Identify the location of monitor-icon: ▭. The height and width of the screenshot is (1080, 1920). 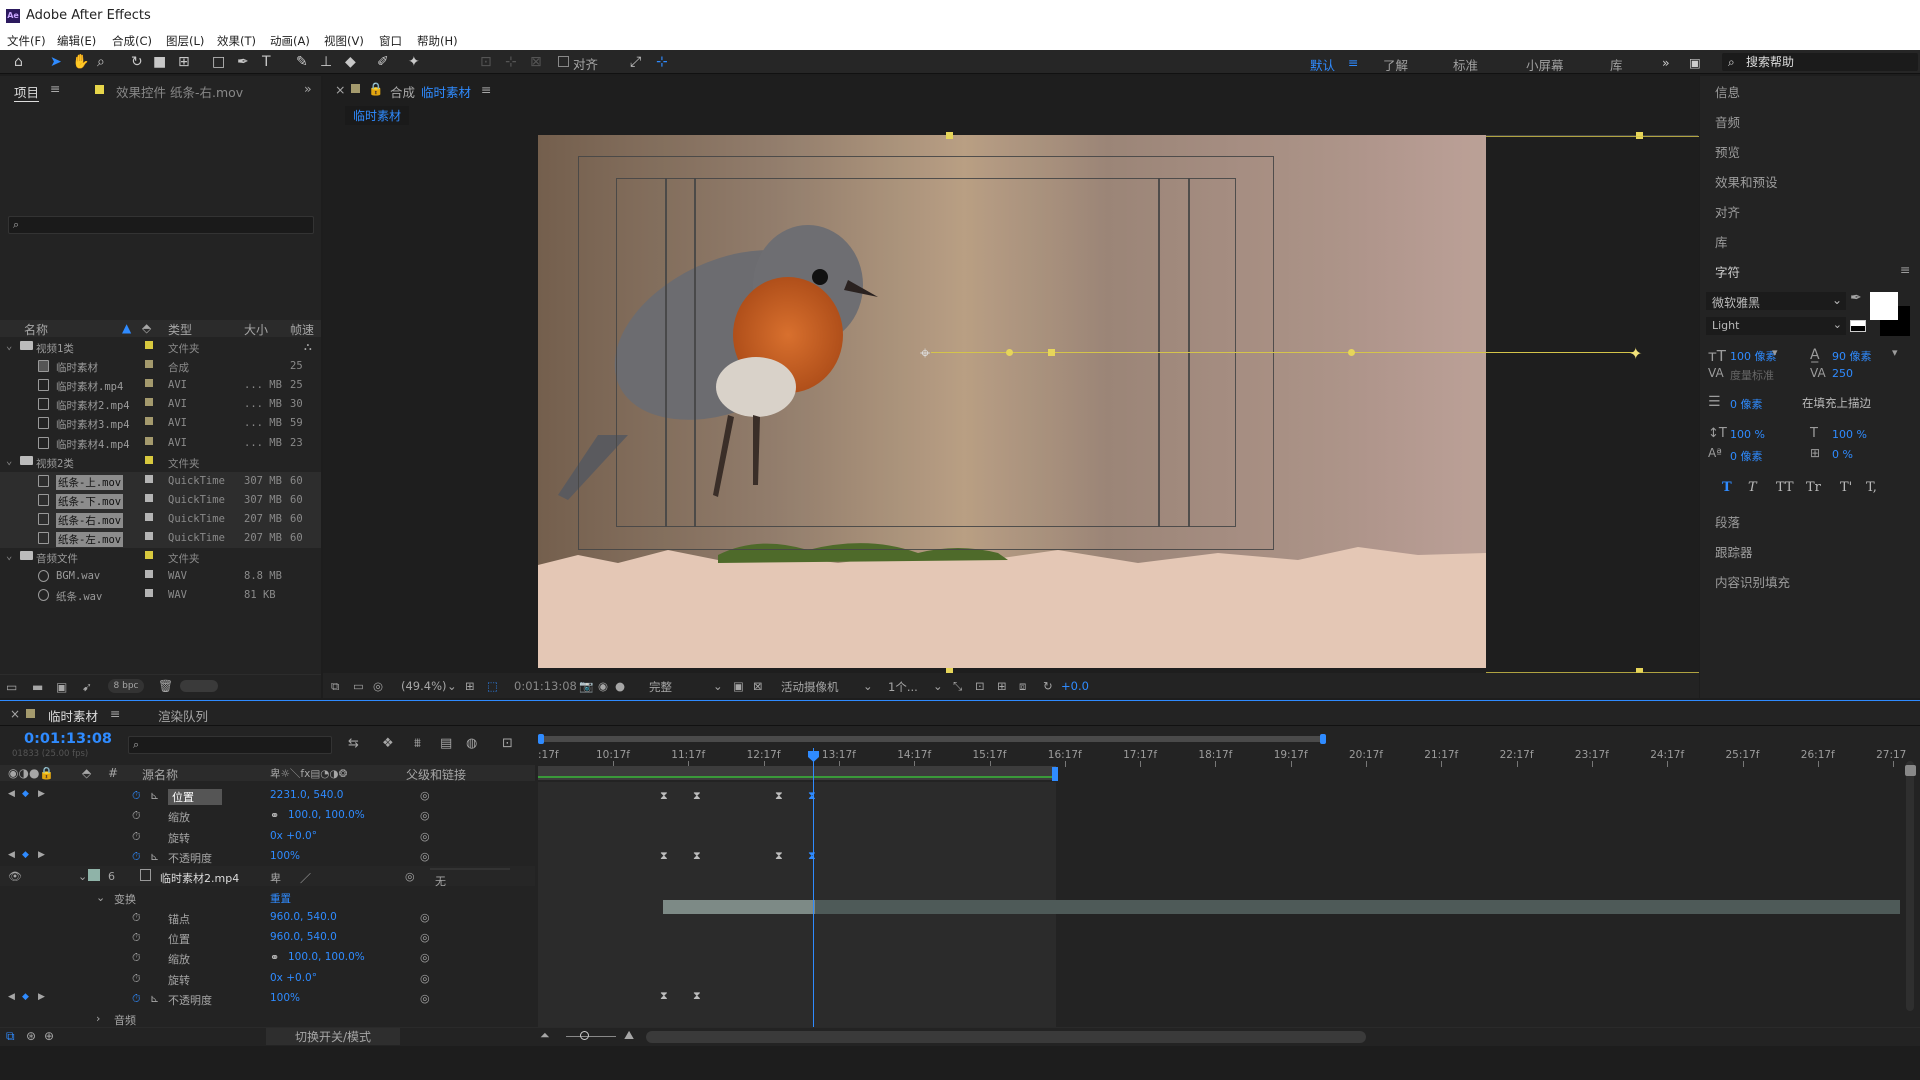
(358, 686).